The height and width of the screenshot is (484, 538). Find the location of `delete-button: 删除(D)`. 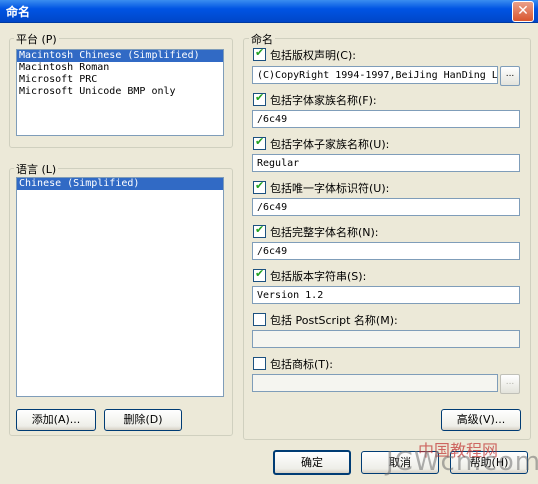

delete-button: 删除(D) is located at coordinates (143, 420).